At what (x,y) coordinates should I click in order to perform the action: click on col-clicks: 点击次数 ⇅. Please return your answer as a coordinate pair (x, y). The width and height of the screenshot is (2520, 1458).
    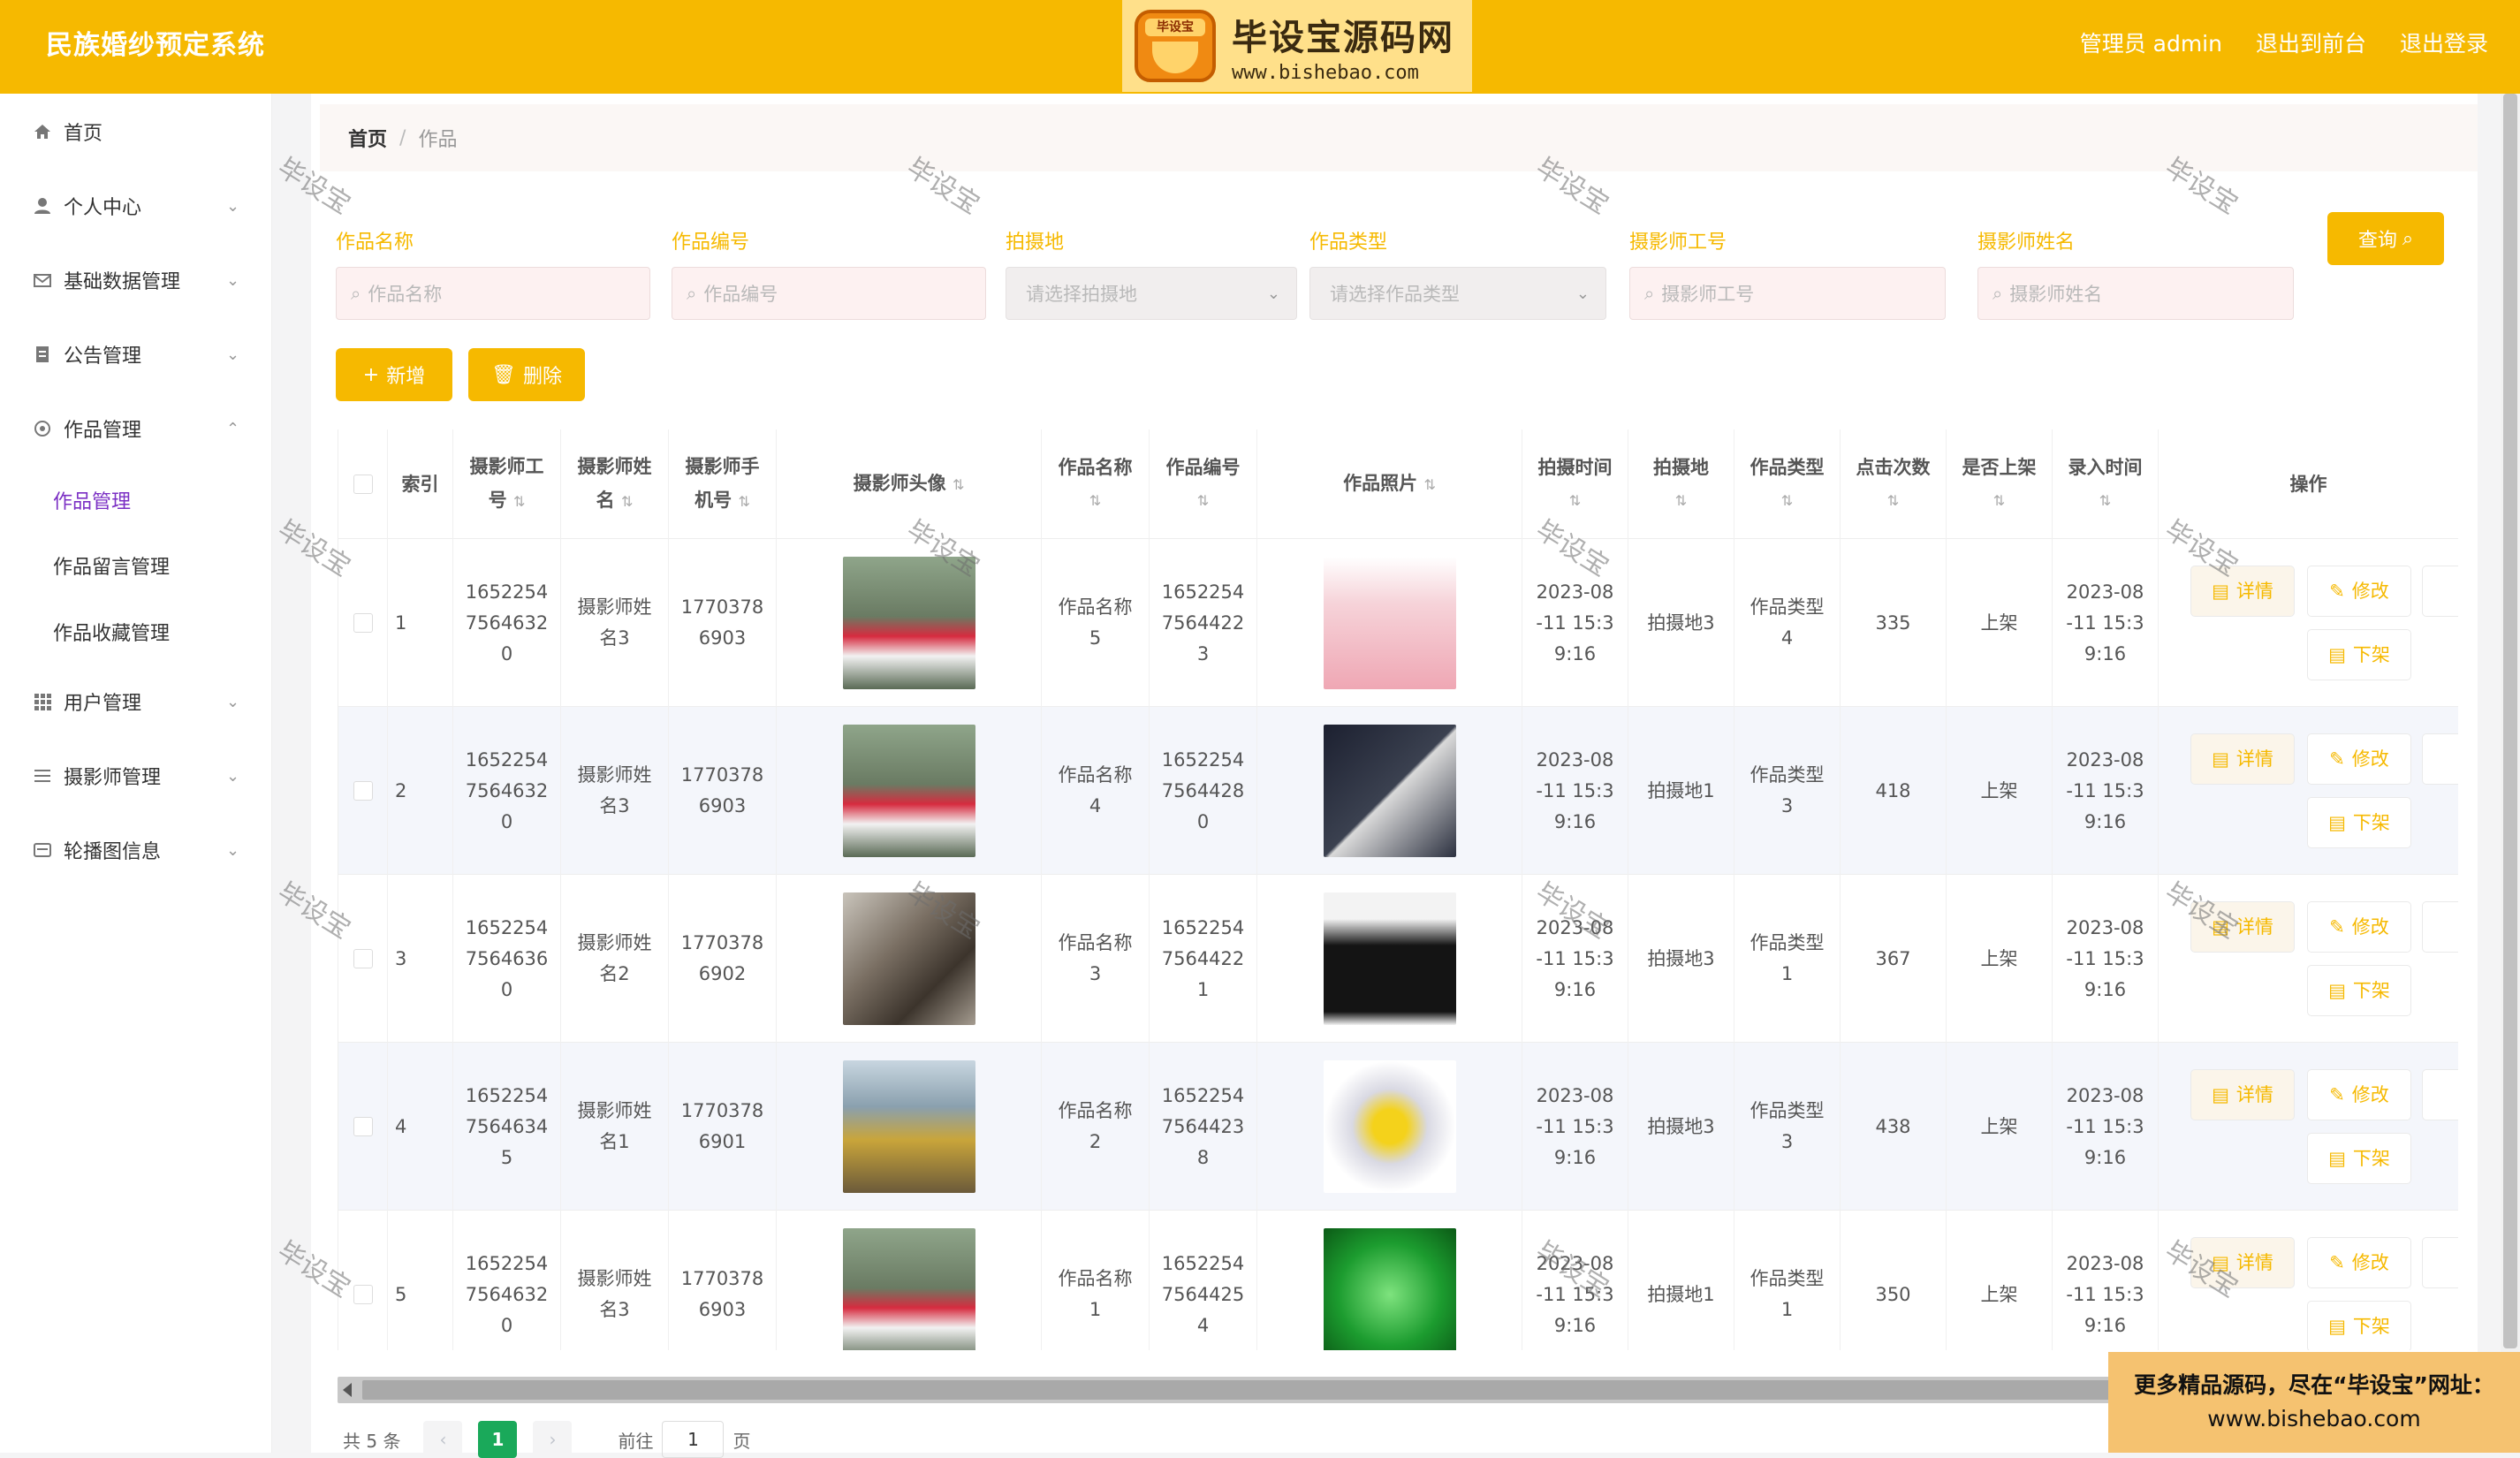
    Looking at the image, I should click on (1894, 484).